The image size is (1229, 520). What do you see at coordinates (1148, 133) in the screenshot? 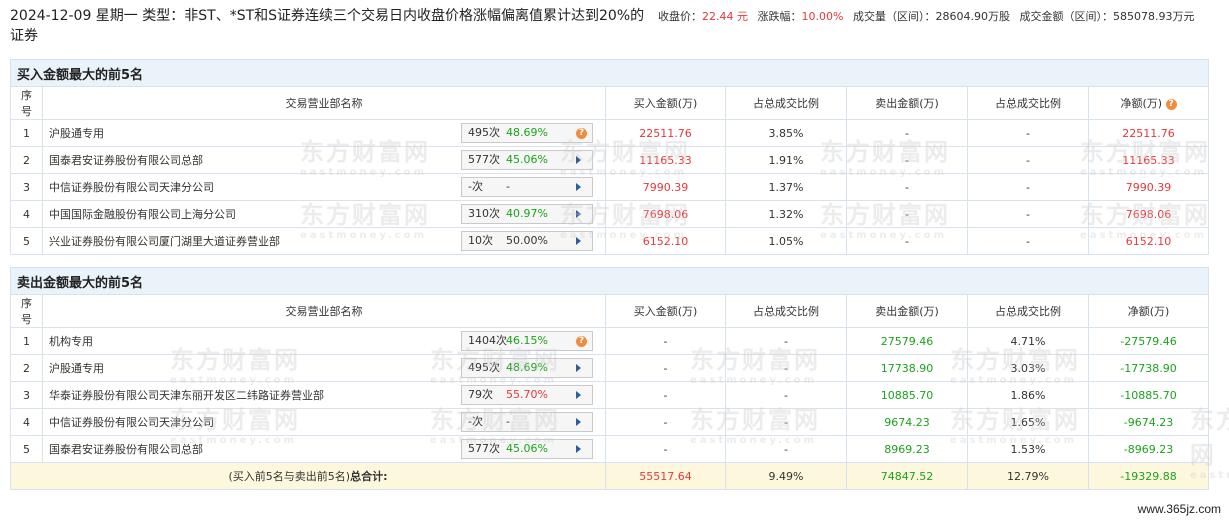
I see `net-amount: 22511.76` at bounding box center [1148, 133].